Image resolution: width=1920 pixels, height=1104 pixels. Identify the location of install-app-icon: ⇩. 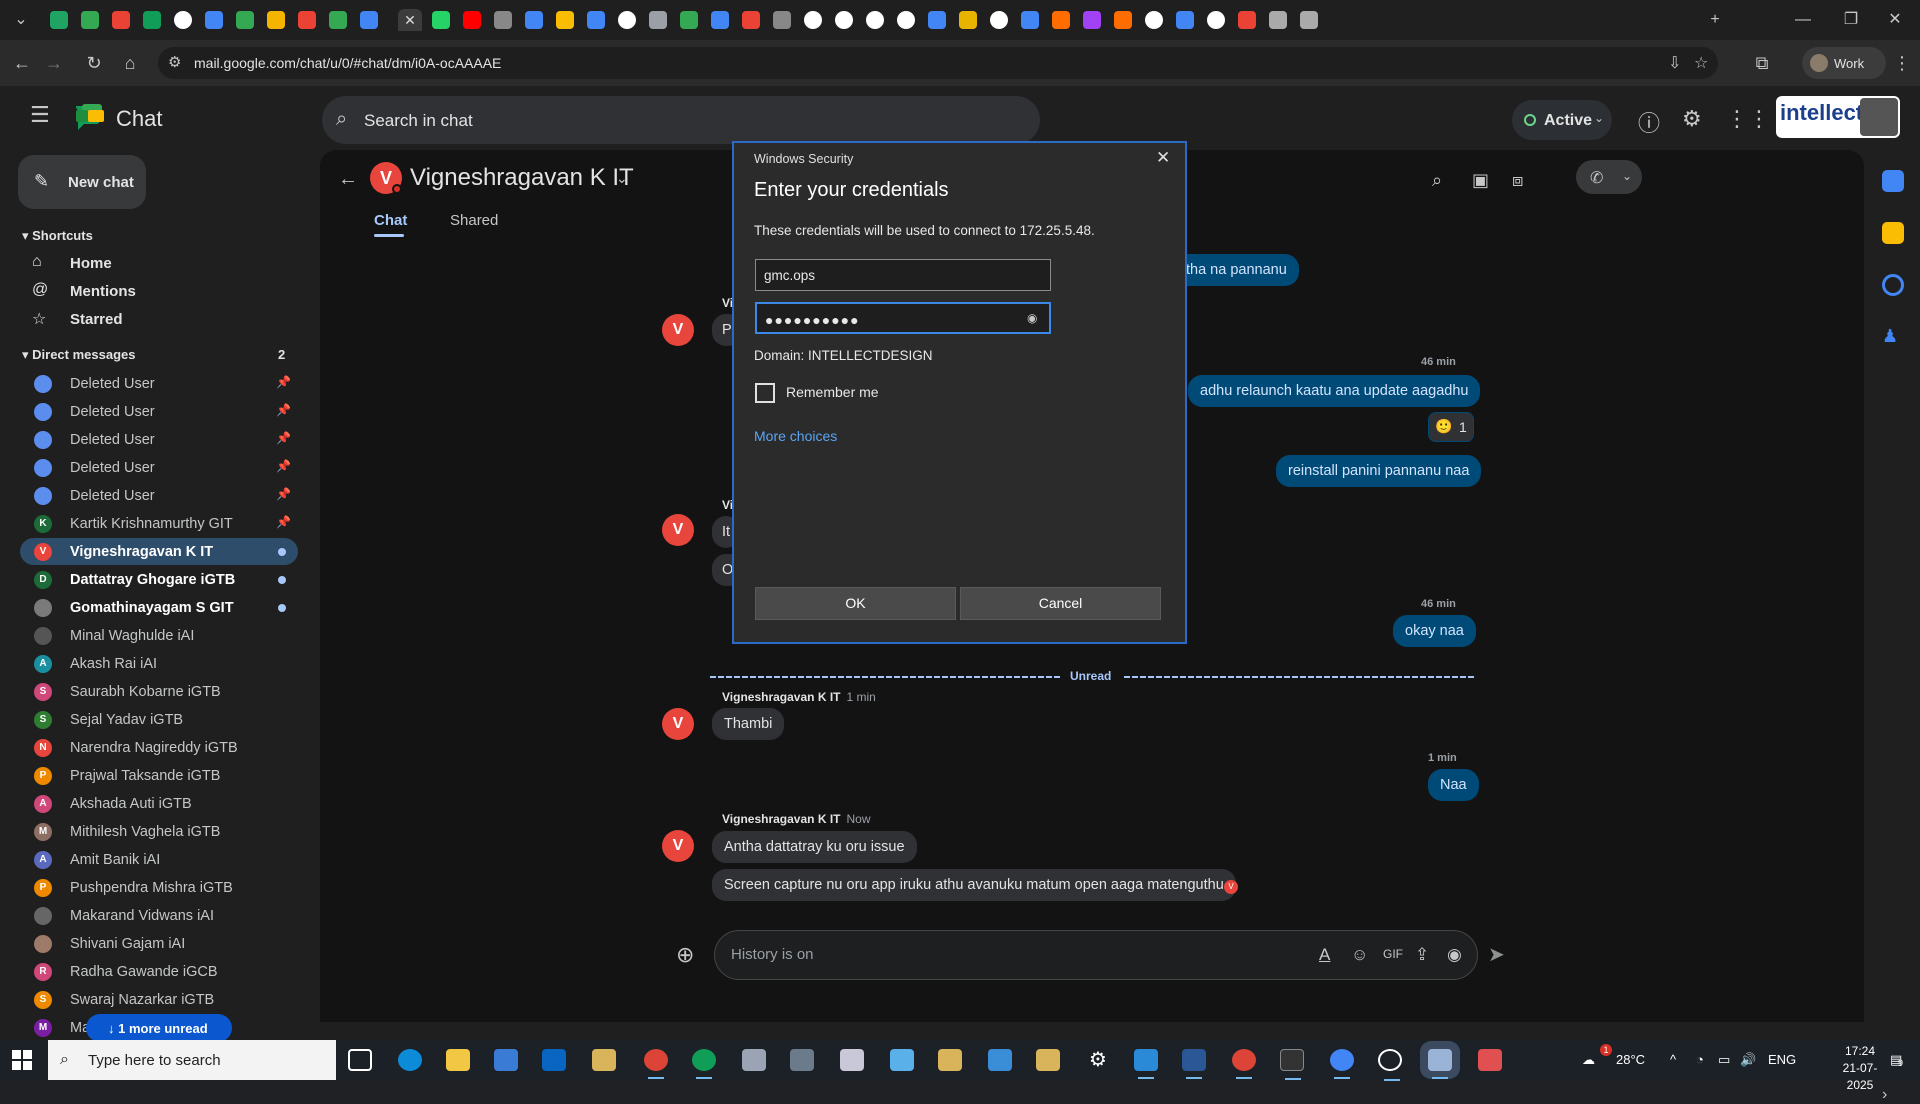
(1674, 63).